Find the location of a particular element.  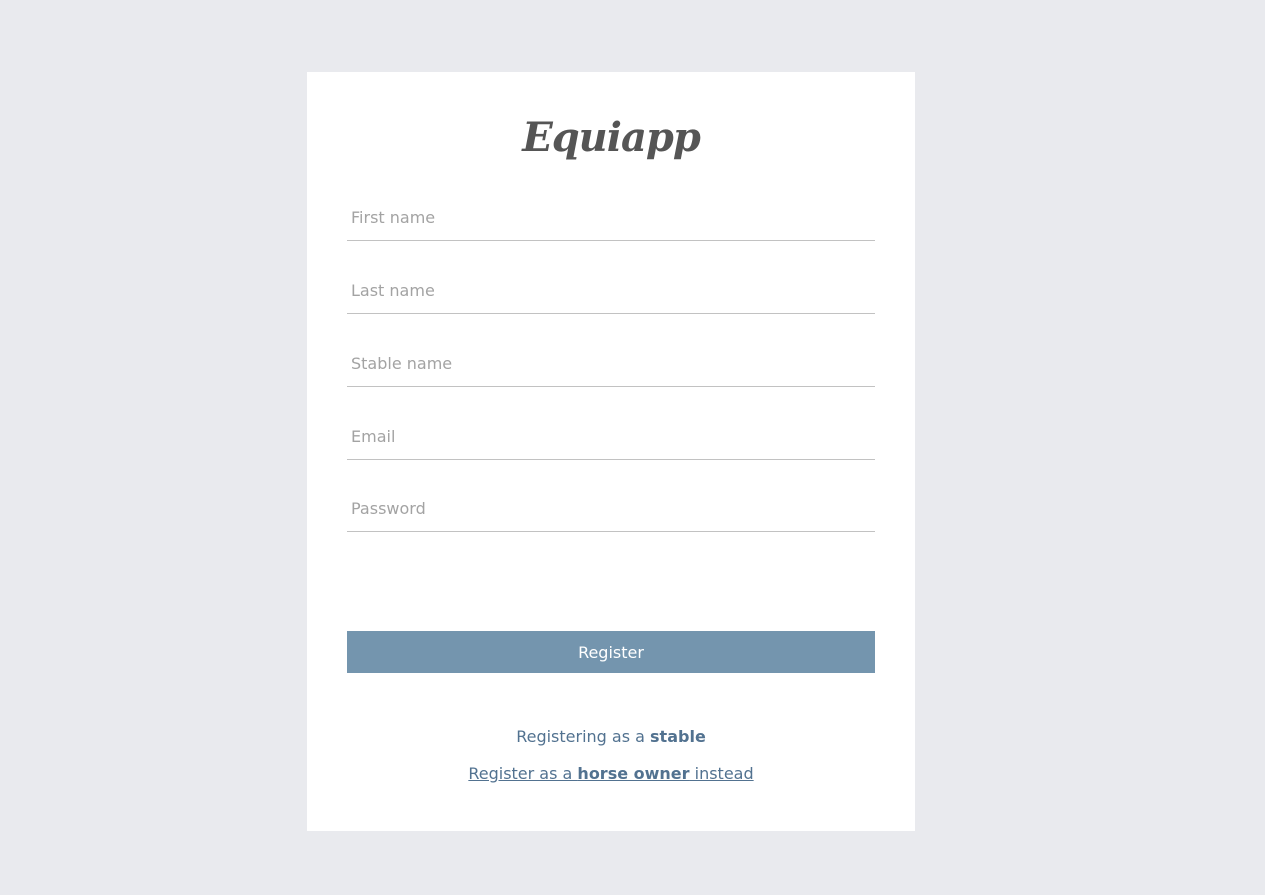

email-field is located at coordinates (611, 436).